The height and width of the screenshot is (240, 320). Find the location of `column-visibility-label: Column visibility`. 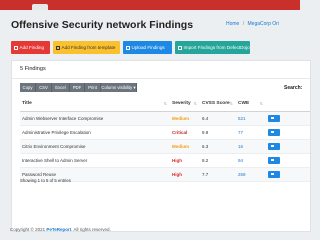

column-visibility-label: Column visibility is located at coordinates (117, 87).